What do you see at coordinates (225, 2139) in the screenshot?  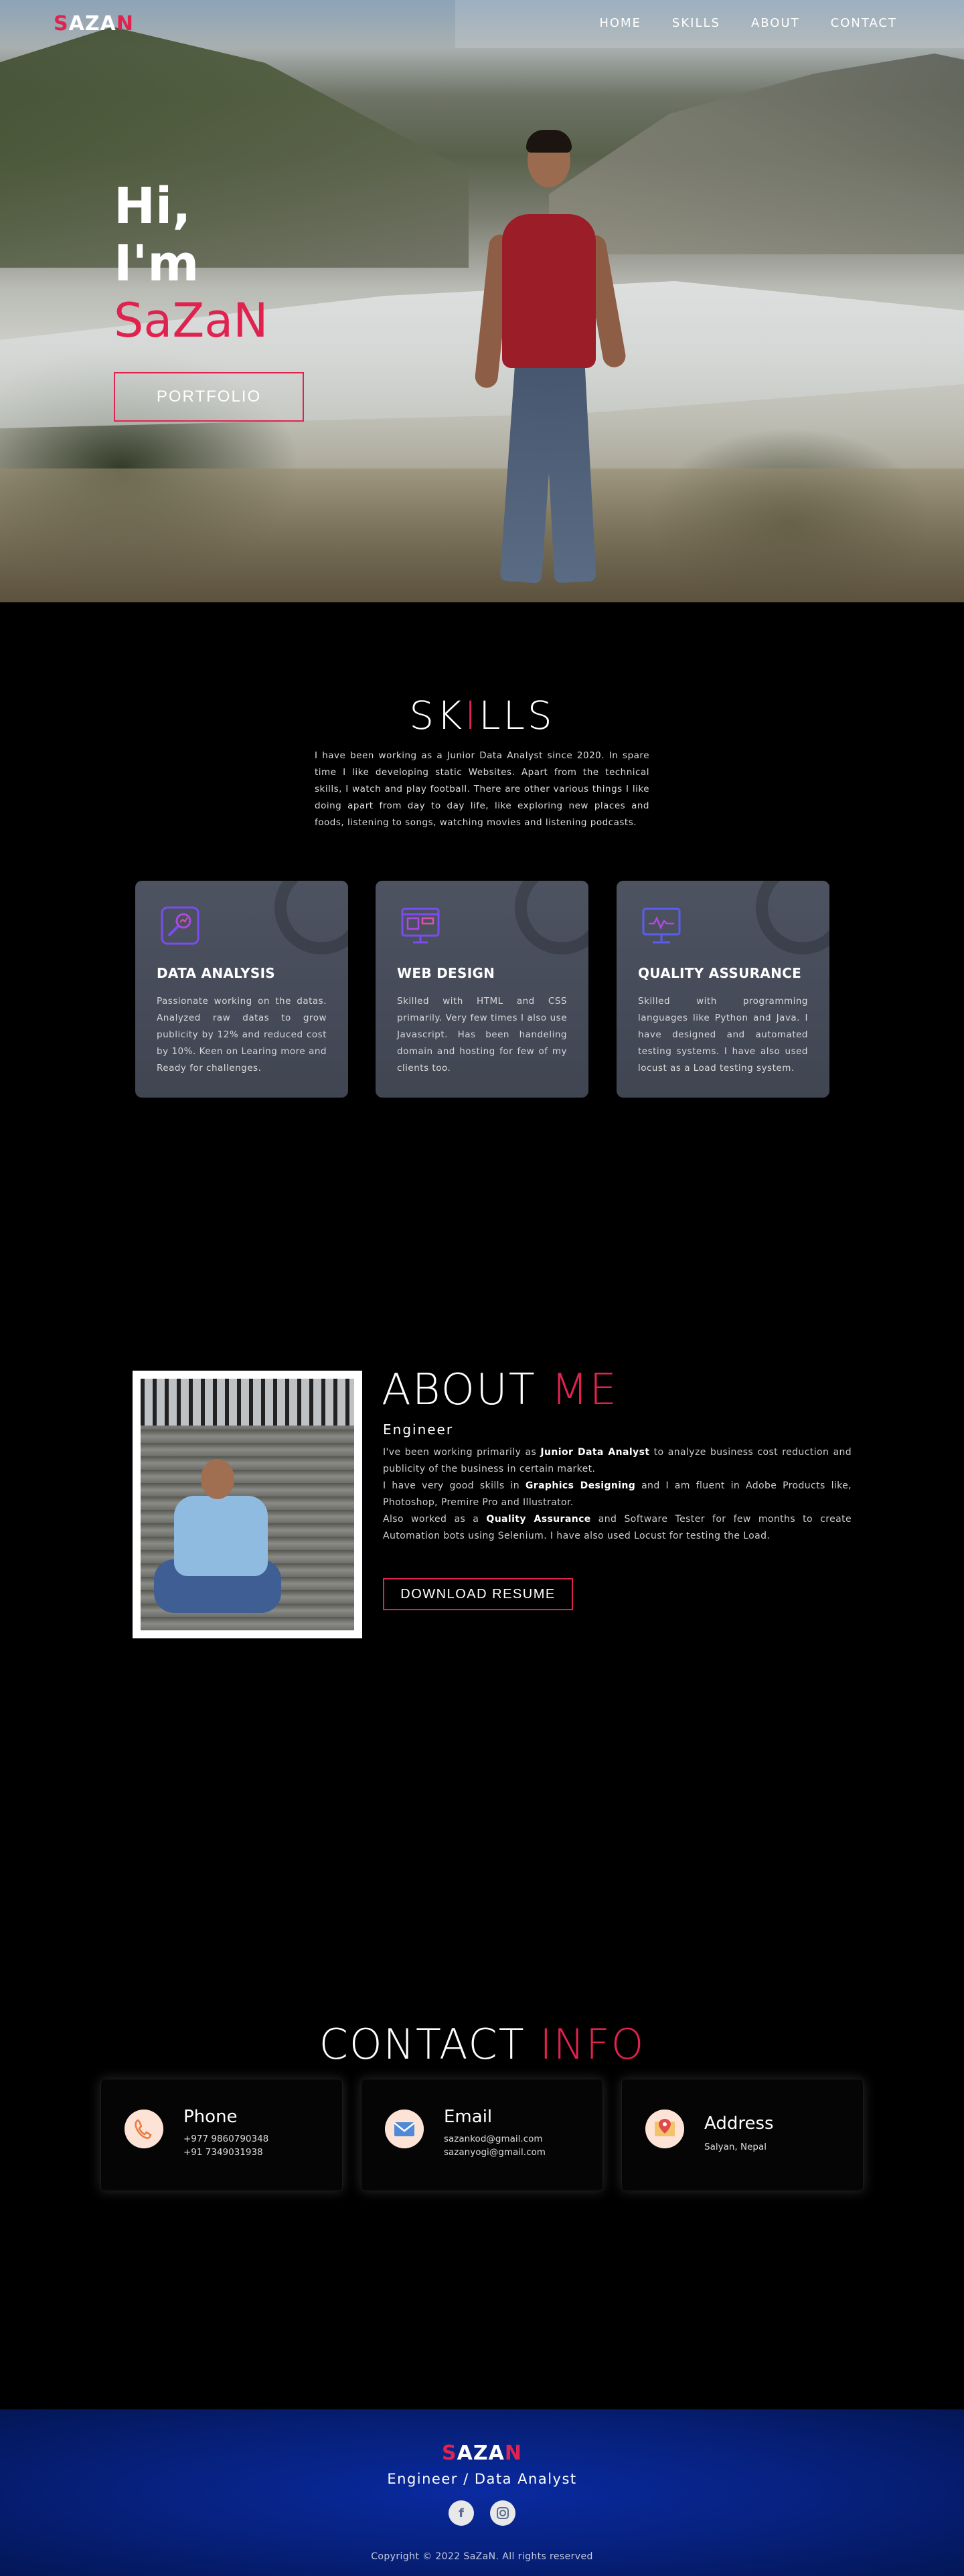 I see `contact-phone-1: +977 9860790348` at bounding box center [225, 2139].